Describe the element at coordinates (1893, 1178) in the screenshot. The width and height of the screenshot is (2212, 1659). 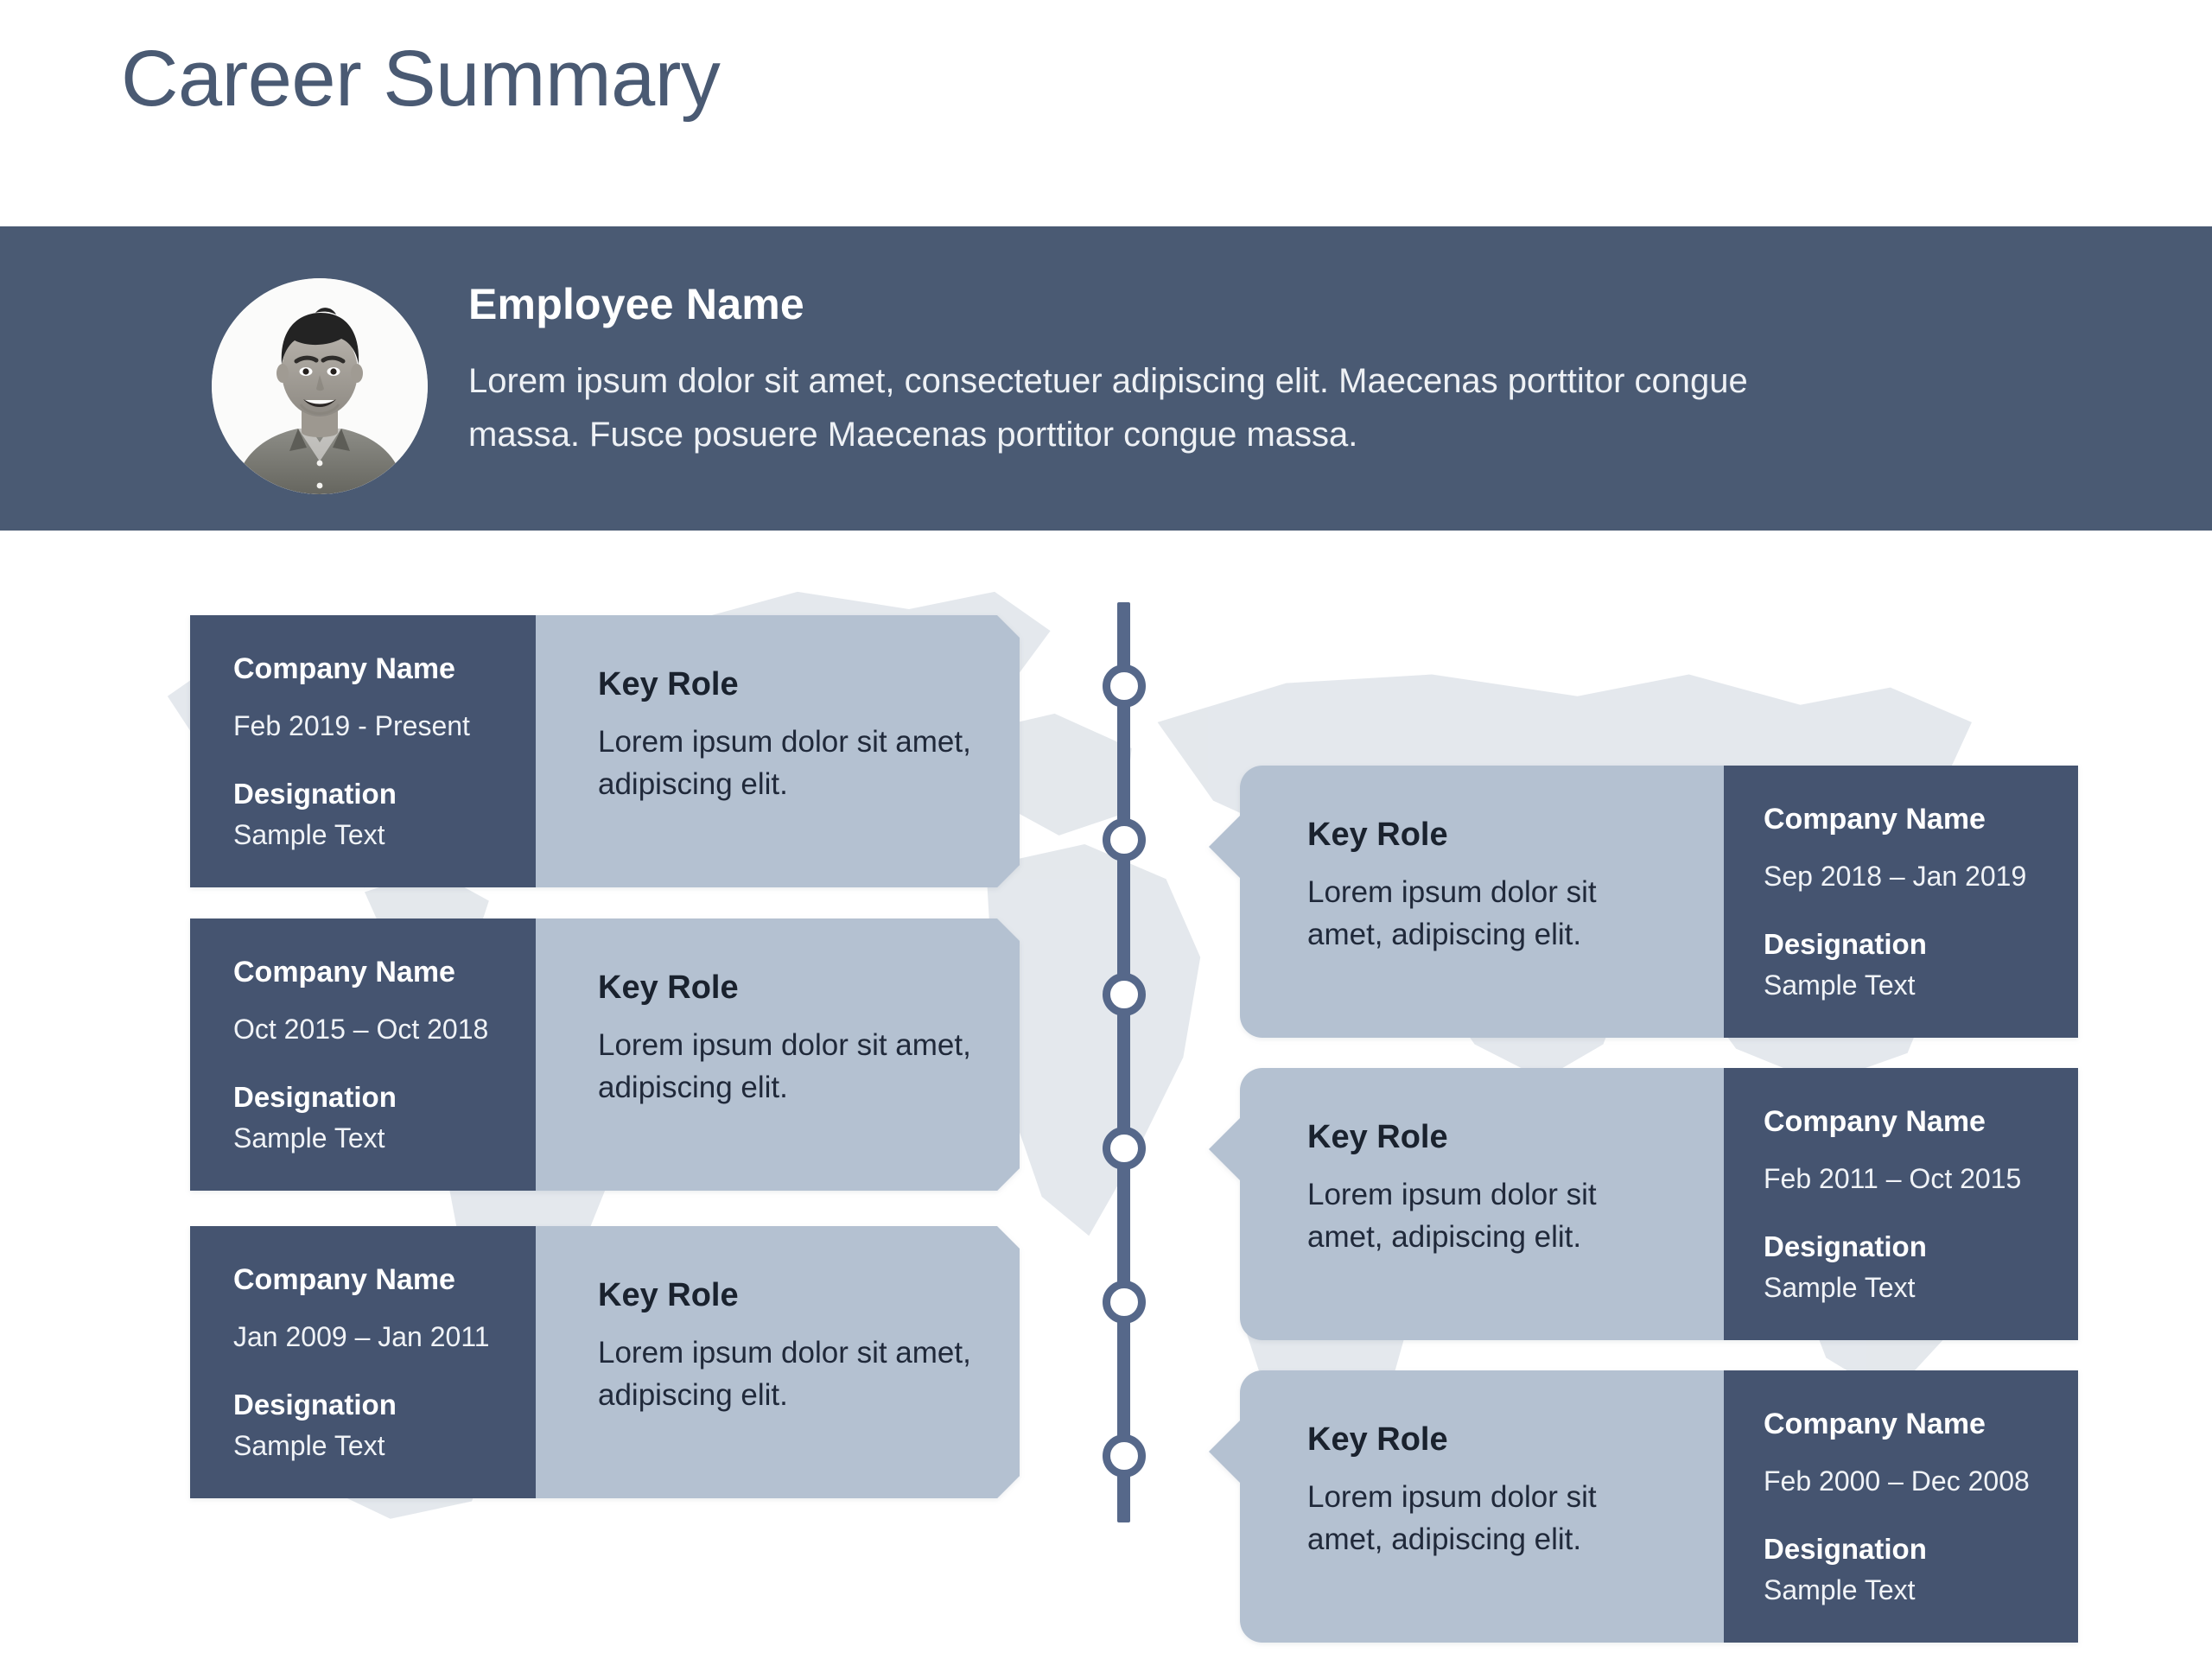
I see `date-range: Feb 2011 – Oct 2015` at that location.